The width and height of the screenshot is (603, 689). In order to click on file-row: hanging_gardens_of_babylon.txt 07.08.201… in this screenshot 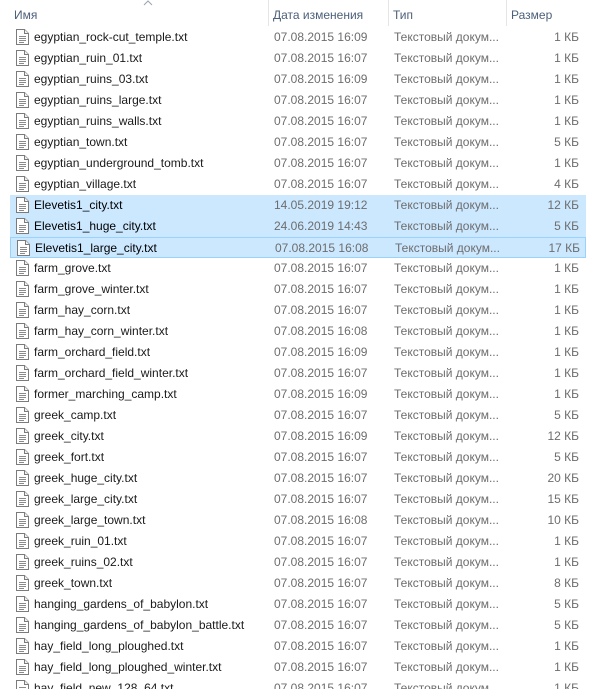, I will do `click(298, 604)`.